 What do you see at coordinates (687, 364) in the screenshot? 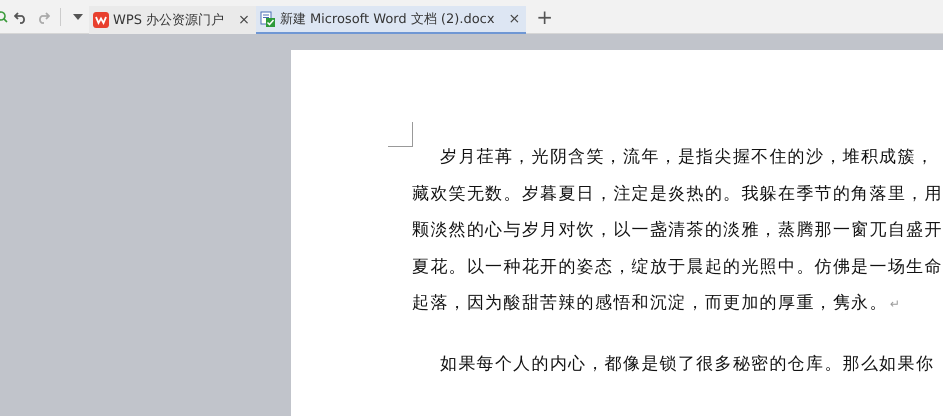
I see `paragraph-text-line: 如果每个人的内心，都像是锁了很多秘密的仓库。那么如果你` at bounding box center [687, 364].